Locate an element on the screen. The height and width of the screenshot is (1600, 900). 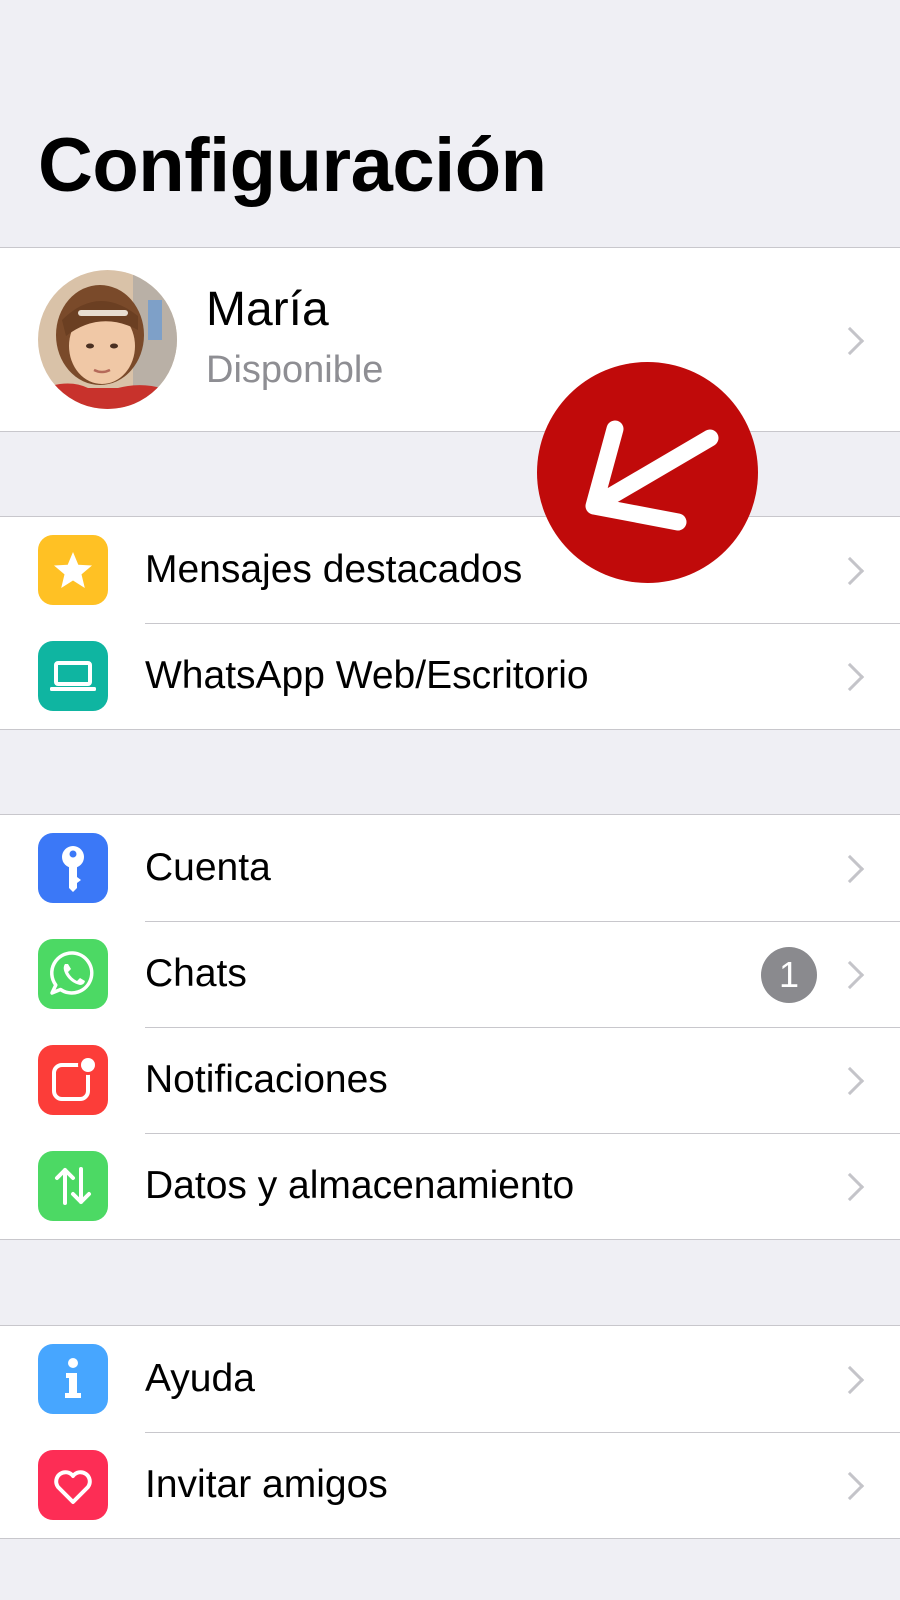
menu-item-account: Cuenta is located at coordinates (450, 868).